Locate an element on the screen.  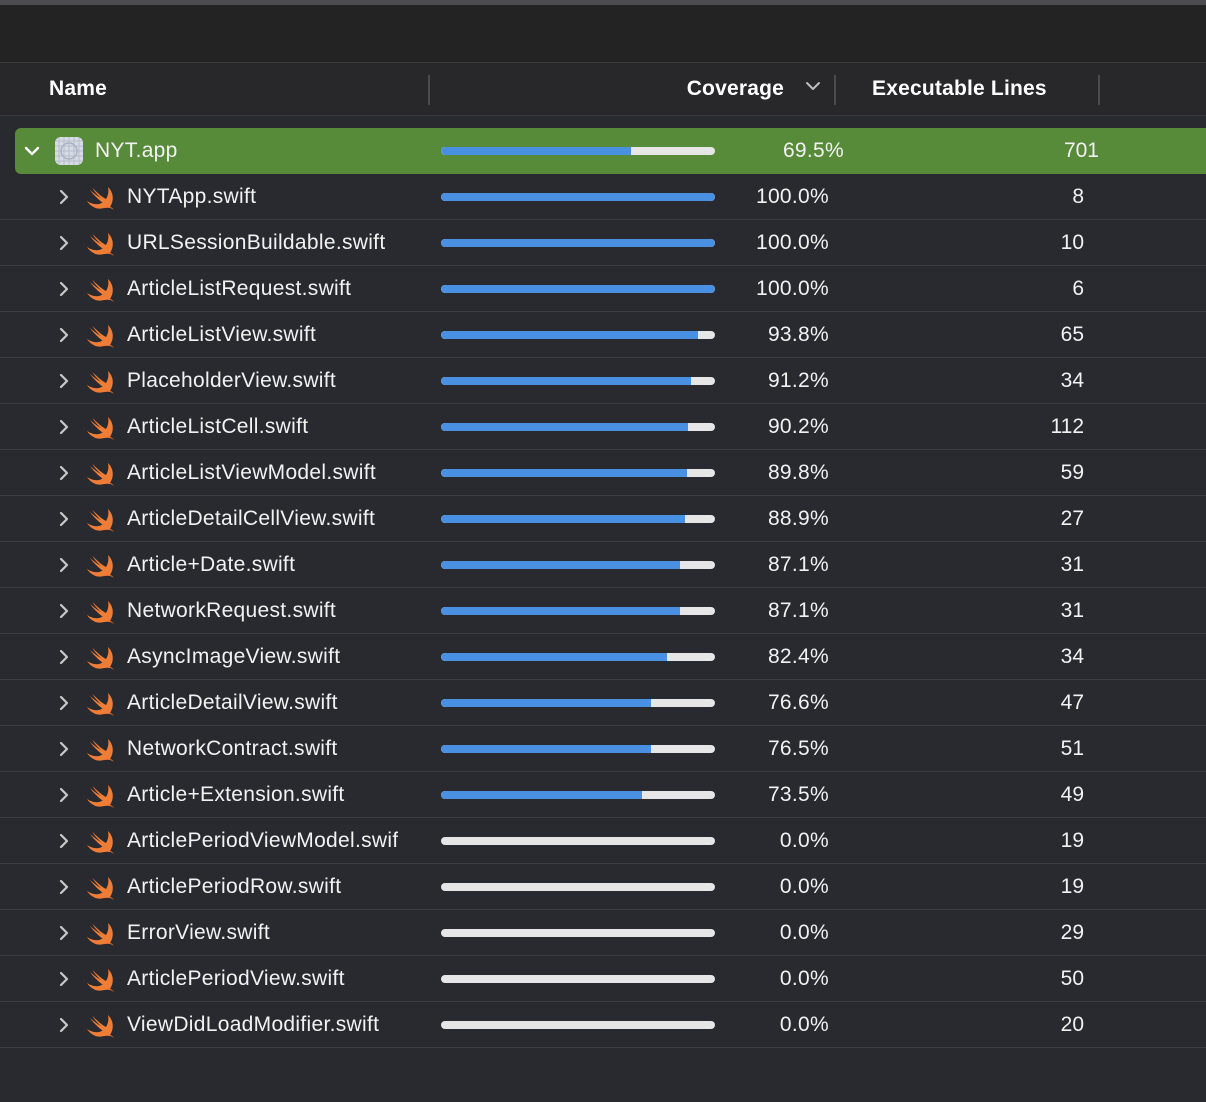
file-row: ArticlePeriodView.swift 0.0% 50 is located at coordinates (603, 979).